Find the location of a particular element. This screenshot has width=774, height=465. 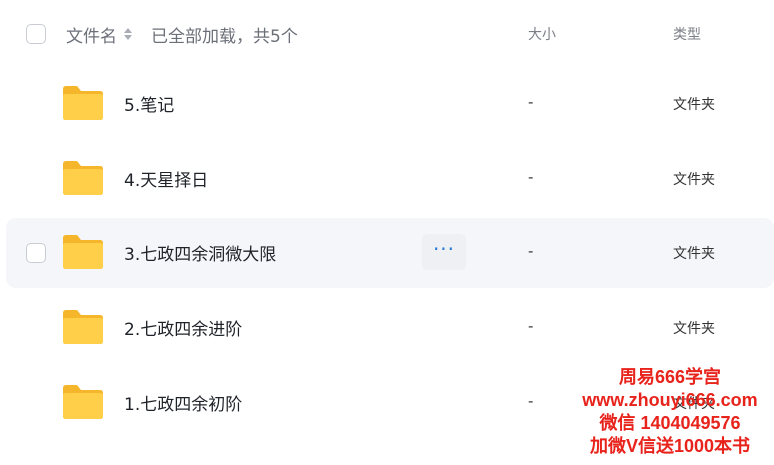

row-checkbox is located at coordinates (36, 253).